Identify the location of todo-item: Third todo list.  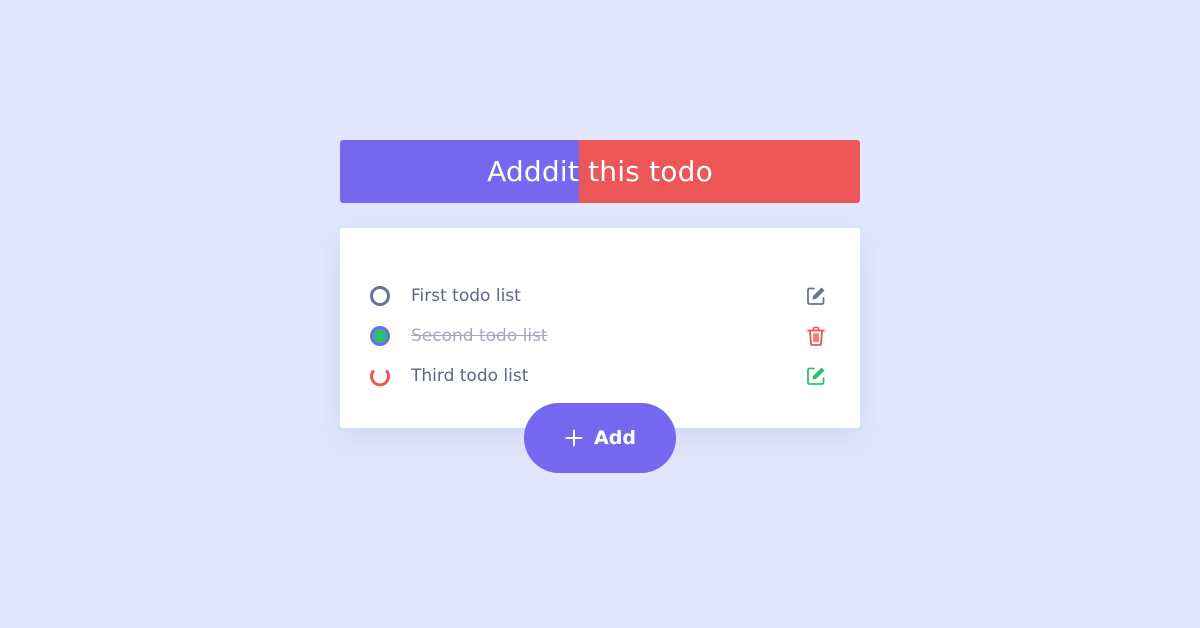
(598, 376).